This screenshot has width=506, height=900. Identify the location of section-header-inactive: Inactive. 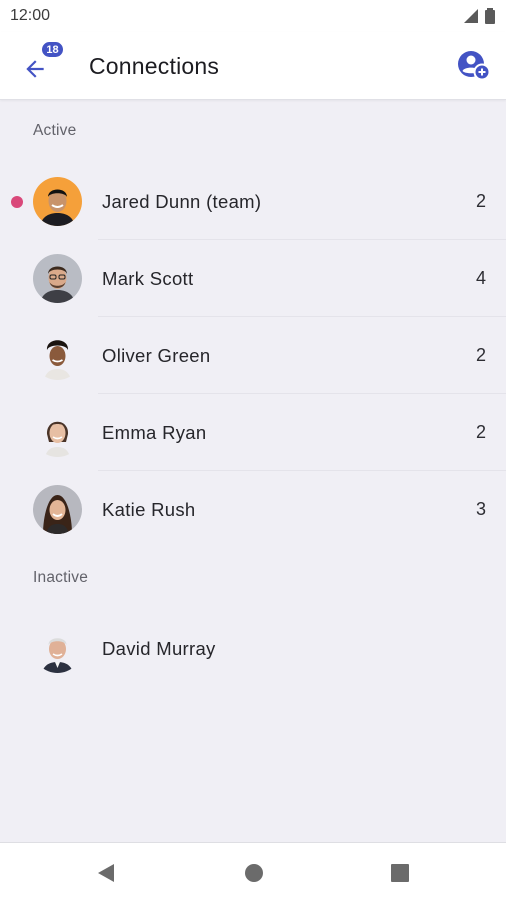
(61, 577).